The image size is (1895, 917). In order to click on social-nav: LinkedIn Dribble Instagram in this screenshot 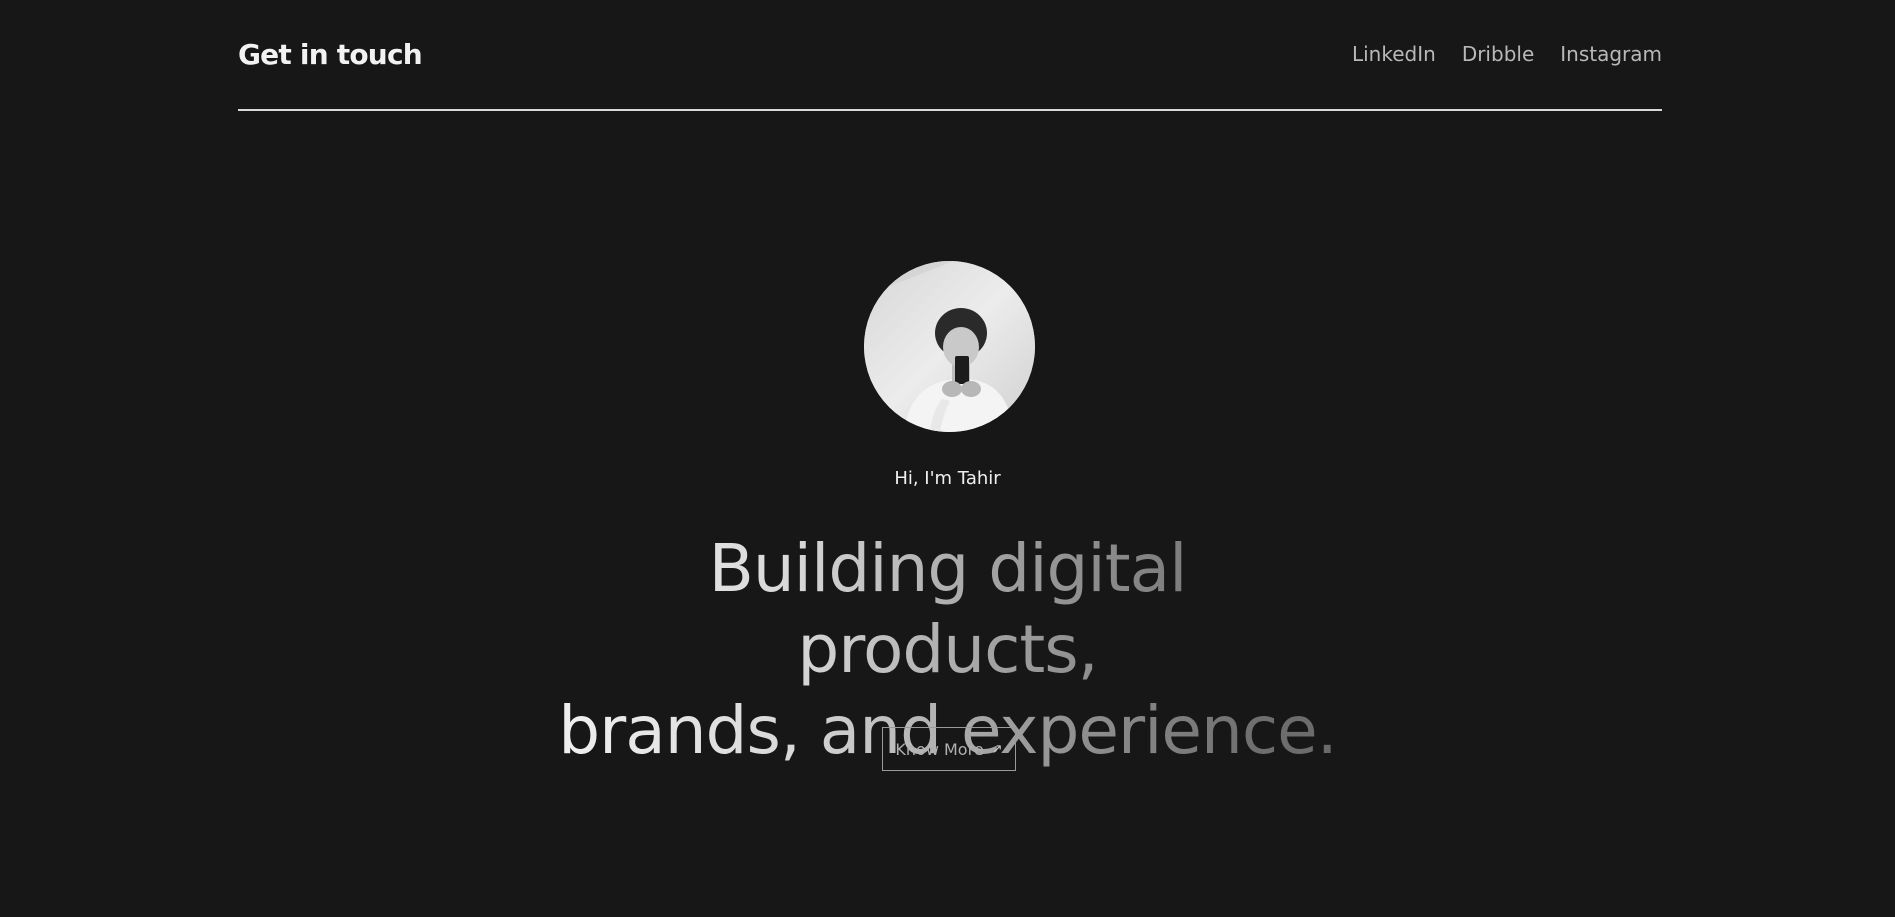, I will do `click(1507, 54)`.